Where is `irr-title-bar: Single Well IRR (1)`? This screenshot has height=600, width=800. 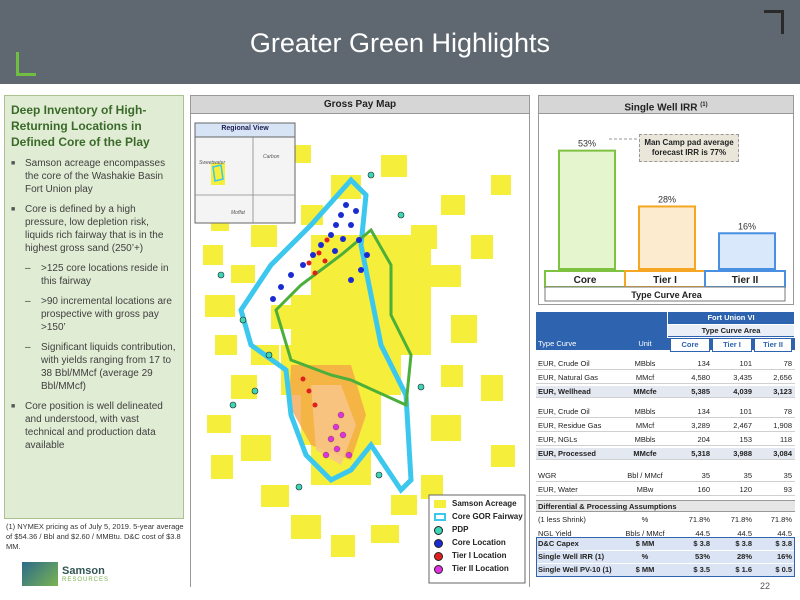 irr-title-bar: Single Well IRR (1) is located at coordinates (666, 105).